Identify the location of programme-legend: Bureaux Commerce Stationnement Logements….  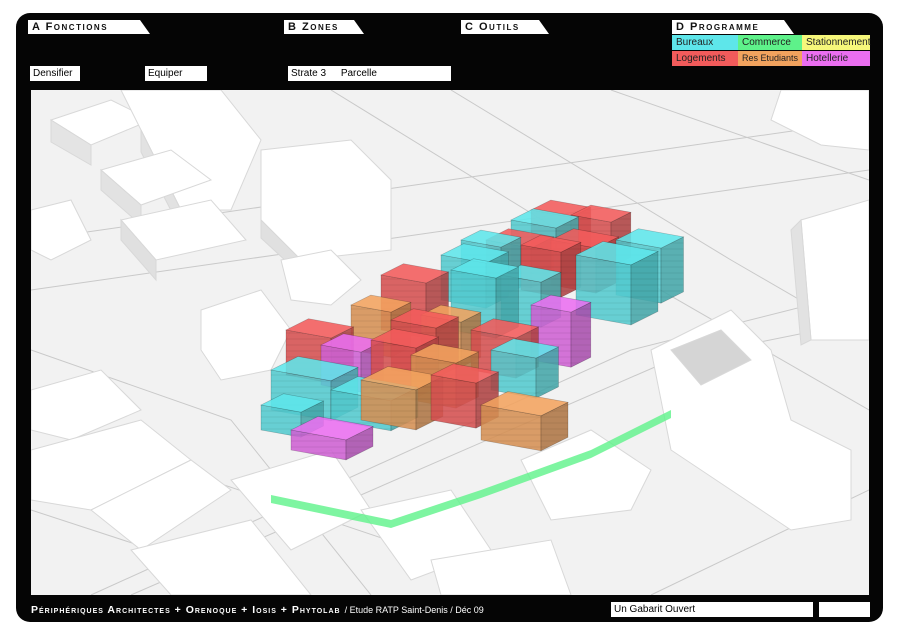
(771, 51).